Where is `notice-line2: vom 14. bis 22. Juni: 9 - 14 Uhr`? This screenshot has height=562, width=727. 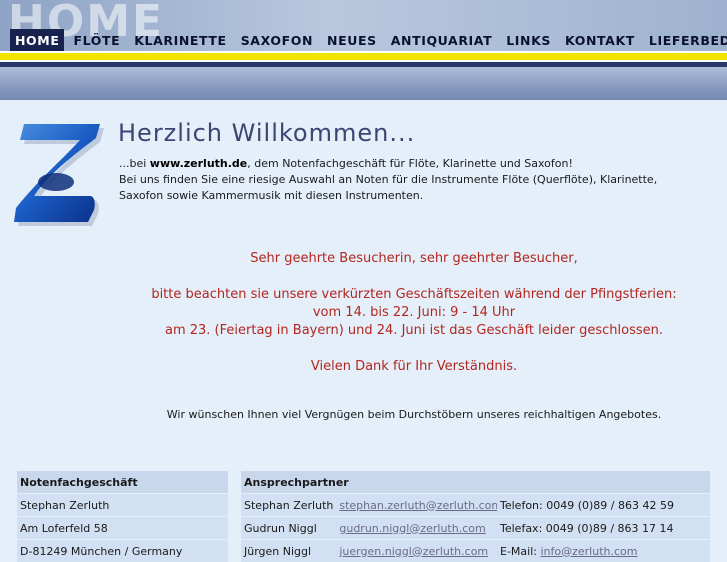 notice-line2: vom 14. bis 22. Juni: 9 - 14 Uhr is located at coordinates (413, 313).